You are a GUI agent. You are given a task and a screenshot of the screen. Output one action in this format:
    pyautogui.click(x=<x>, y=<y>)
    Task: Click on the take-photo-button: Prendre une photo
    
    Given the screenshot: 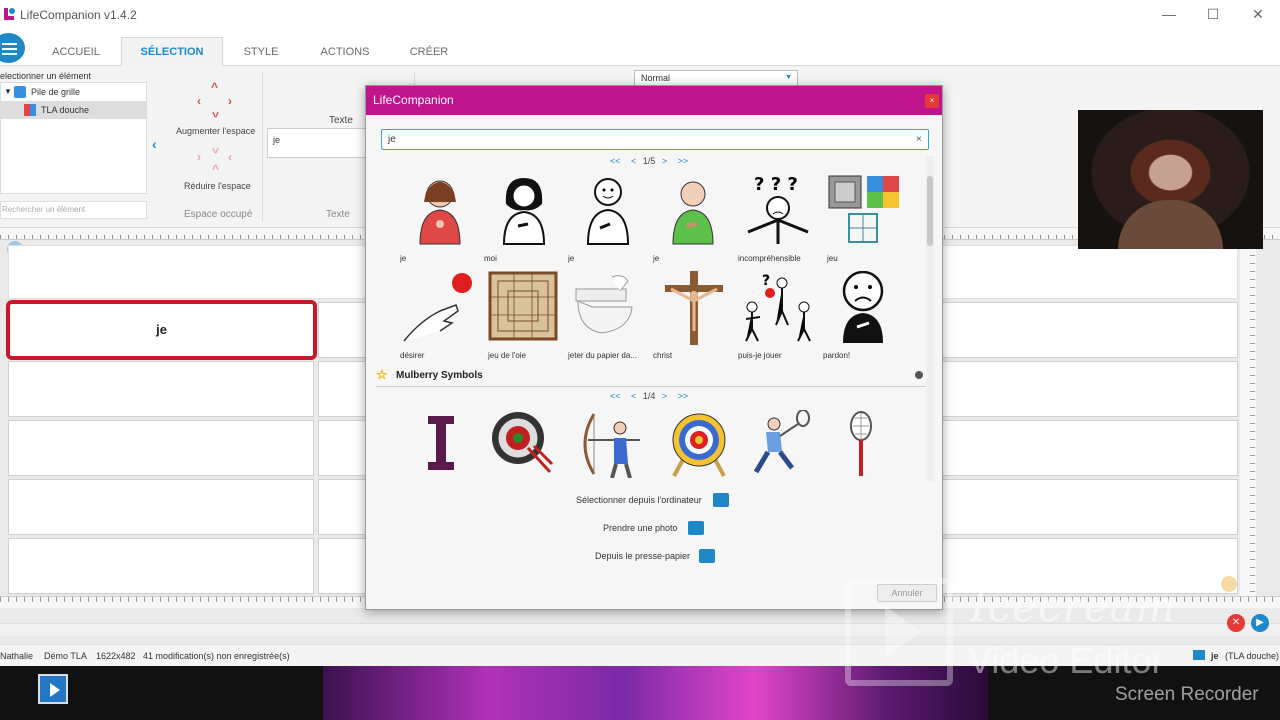 What is the action you would take?
    pyautogui.click(x=653, y=528)
    